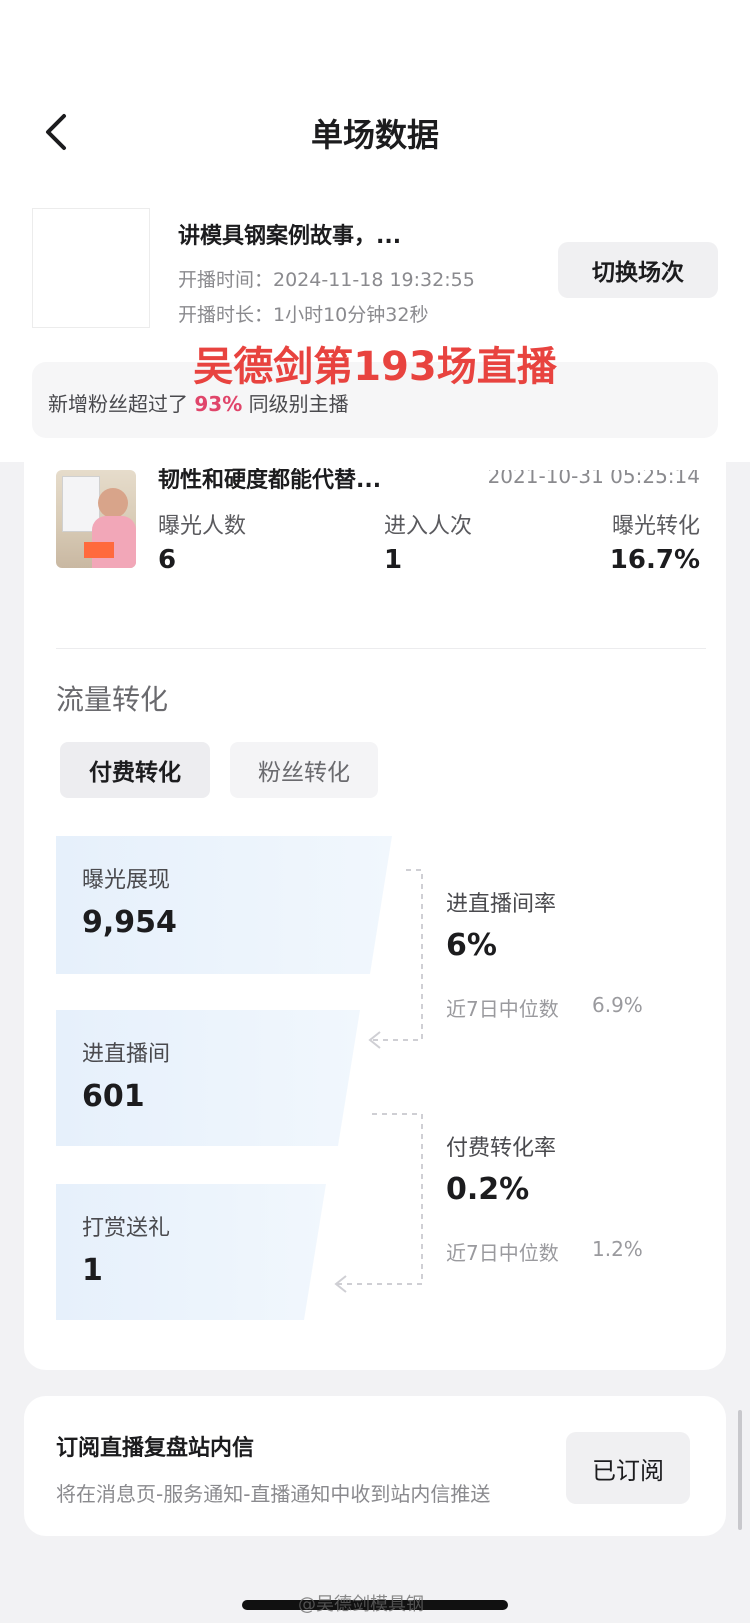  Describe the element at coordinates (202, 526) in the screenshot. I see `stat-label-exposure: 曝光人数` at that location.